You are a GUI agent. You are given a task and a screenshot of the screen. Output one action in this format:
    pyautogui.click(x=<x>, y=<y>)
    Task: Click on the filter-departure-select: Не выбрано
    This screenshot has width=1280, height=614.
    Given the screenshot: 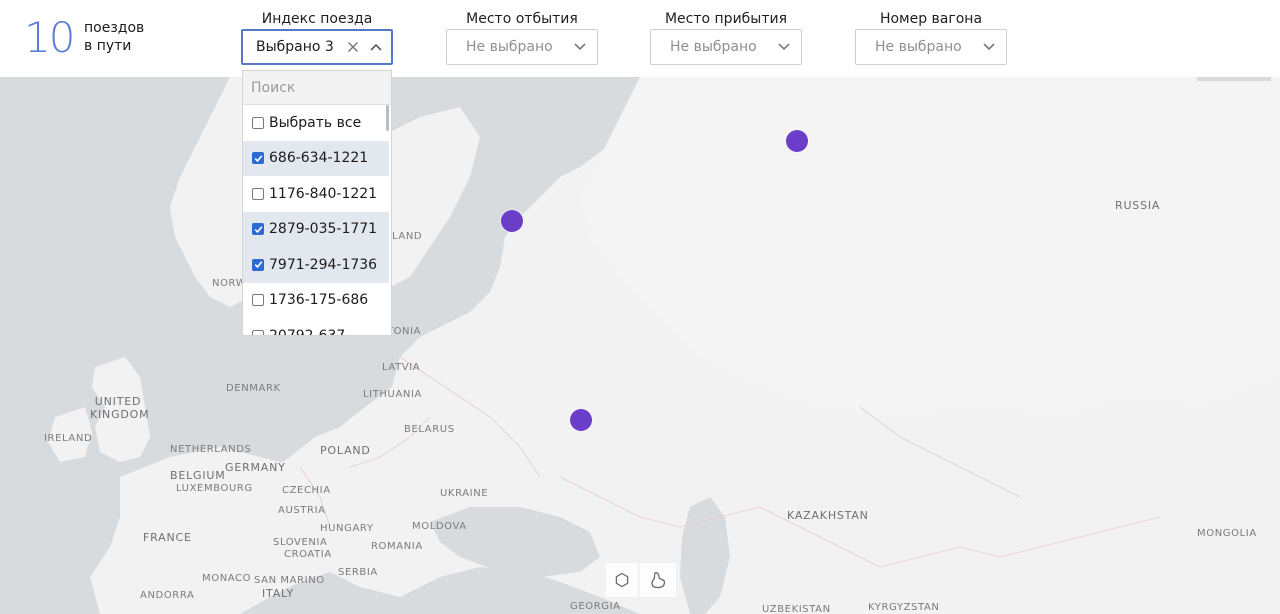 What is the action you would take?
    pyautogui.click(x=522, y=47)
    